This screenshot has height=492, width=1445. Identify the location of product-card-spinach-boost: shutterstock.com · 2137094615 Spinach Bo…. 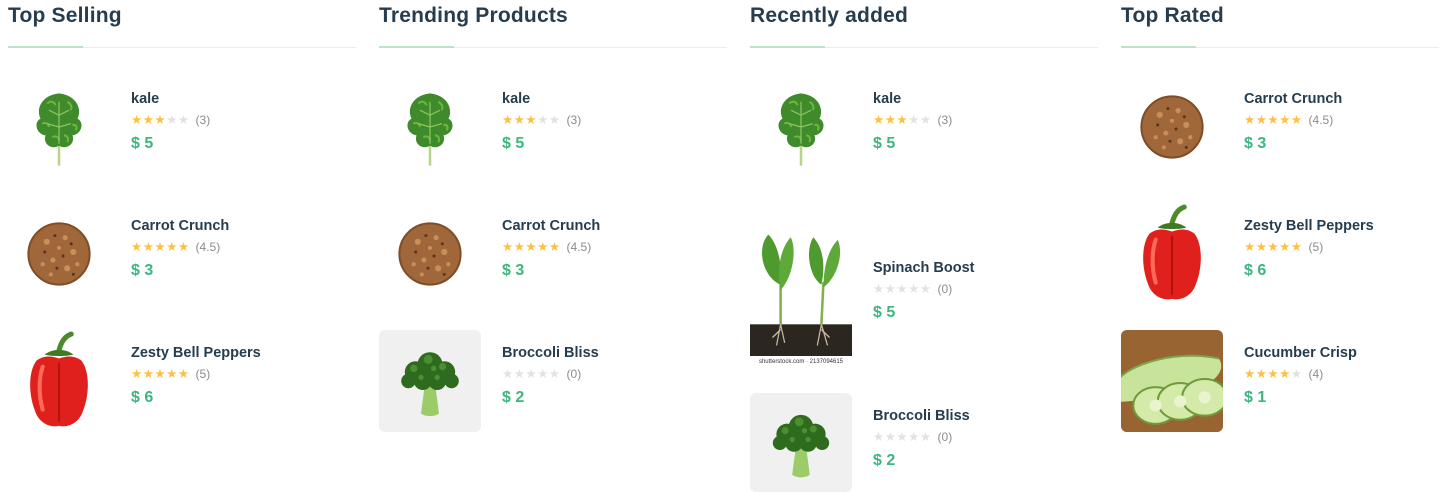
(920, 296).